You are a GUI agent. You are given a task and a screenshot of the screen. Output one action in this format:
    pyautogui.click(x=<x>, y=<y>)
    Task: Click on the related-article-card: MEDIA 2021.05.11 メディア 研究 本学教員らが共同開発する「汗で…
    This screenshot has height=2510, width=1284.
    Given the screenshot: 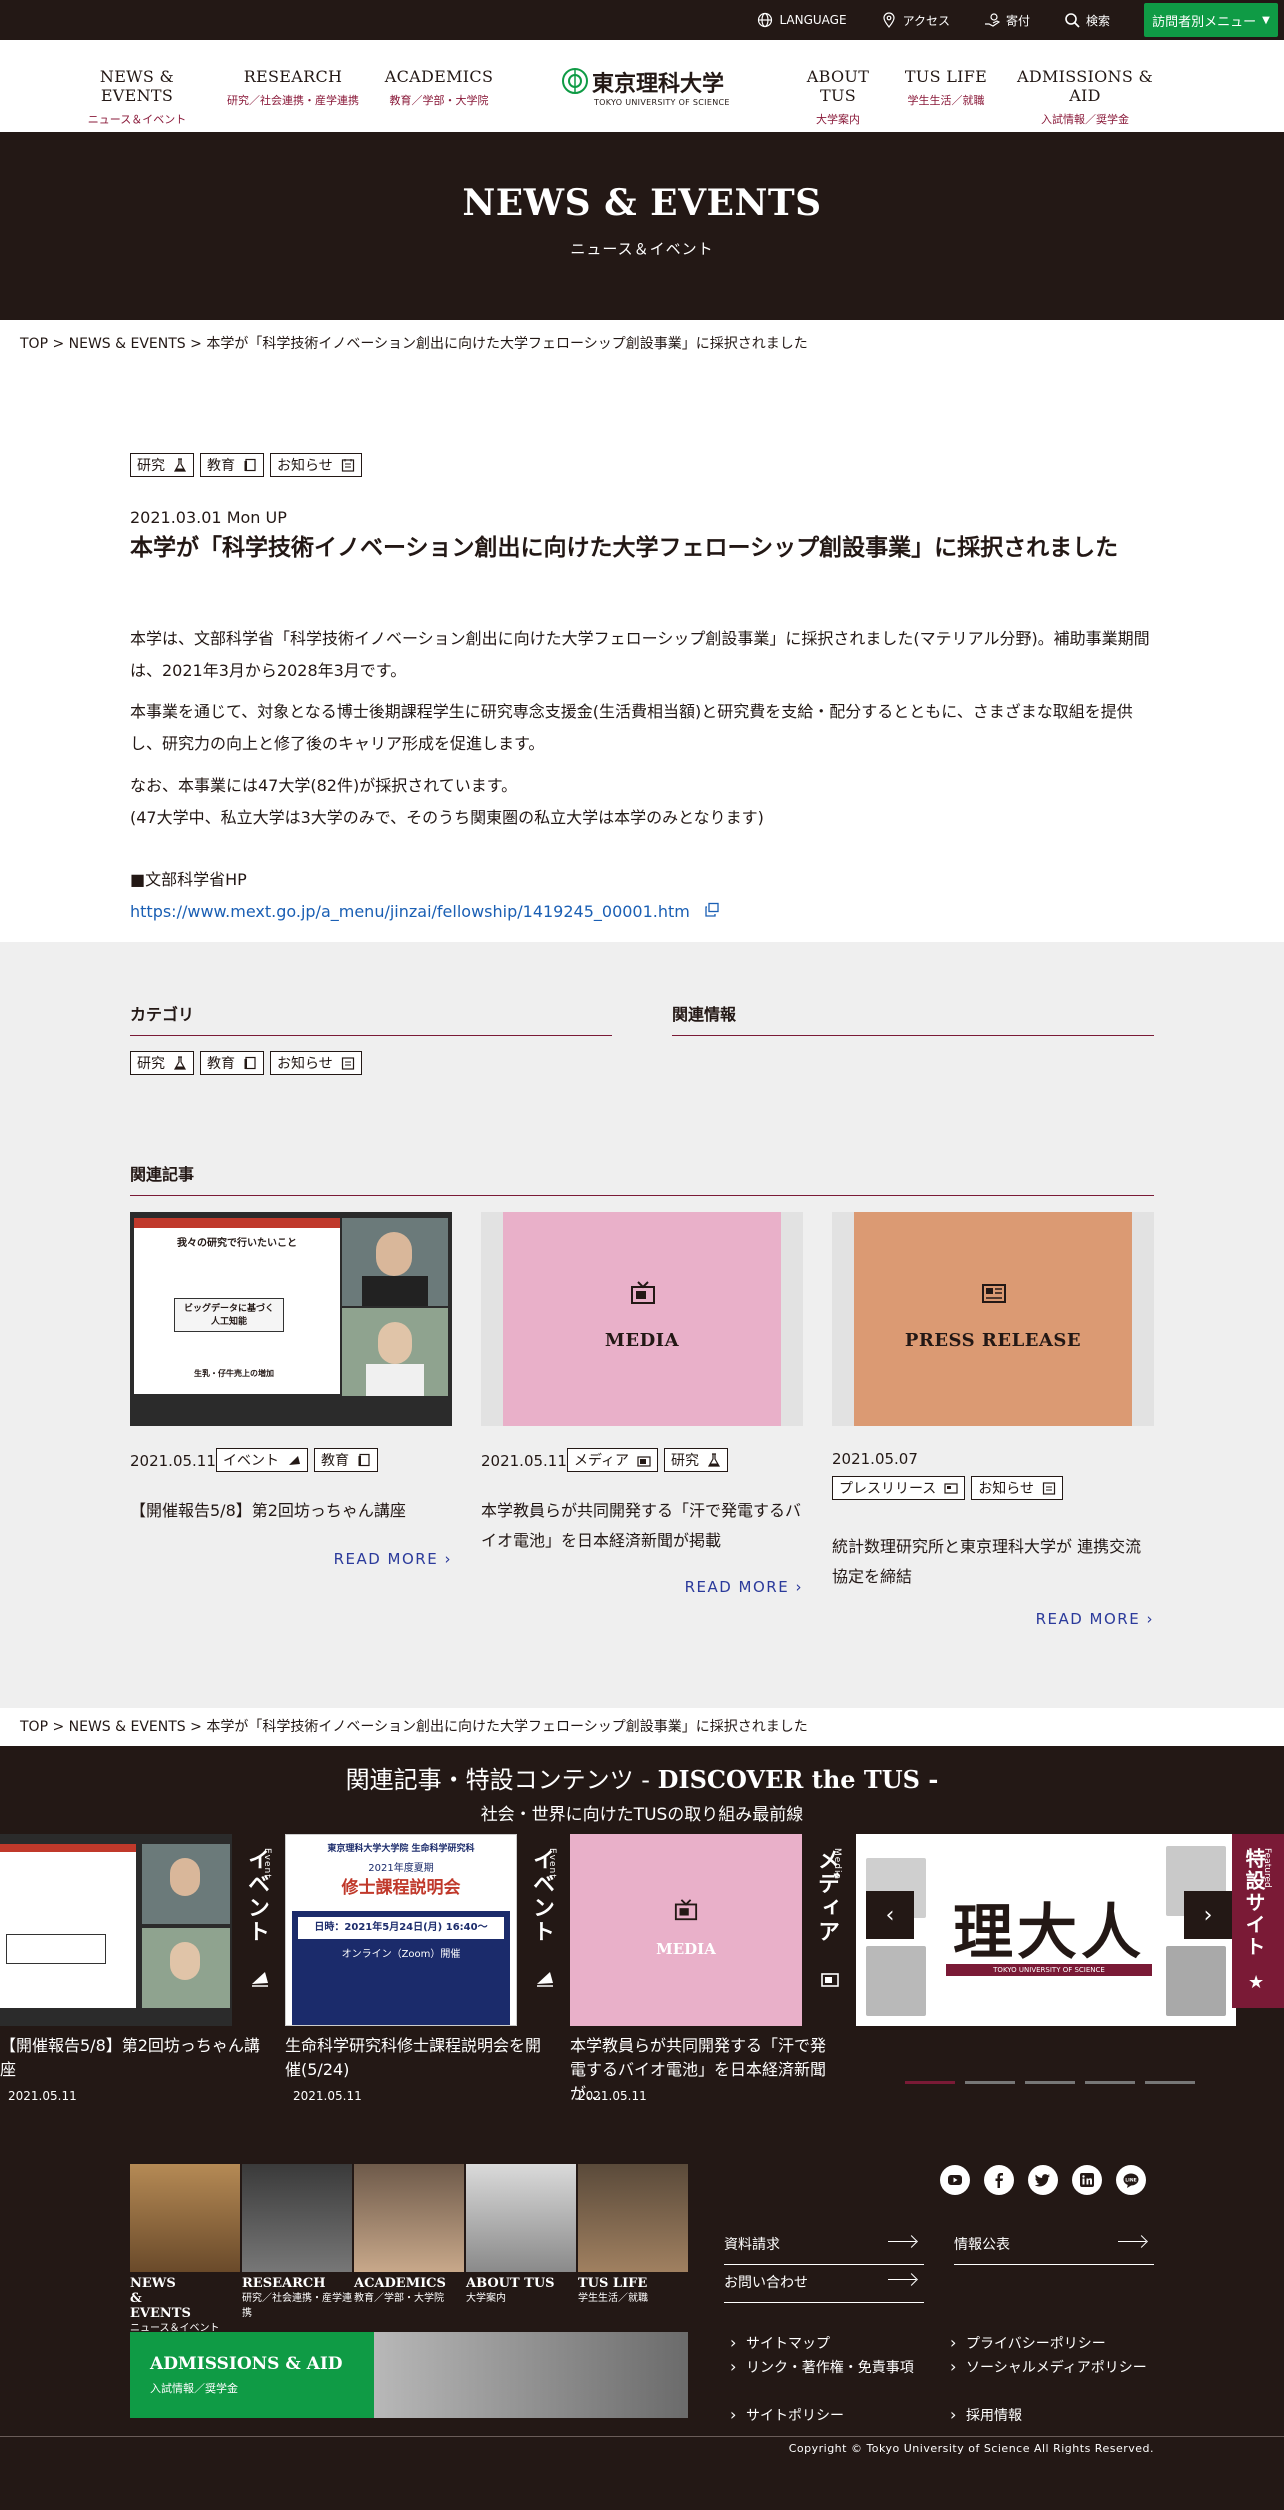 What is the action you would take?
    pyautogui.click(x=642, y=1404)
    